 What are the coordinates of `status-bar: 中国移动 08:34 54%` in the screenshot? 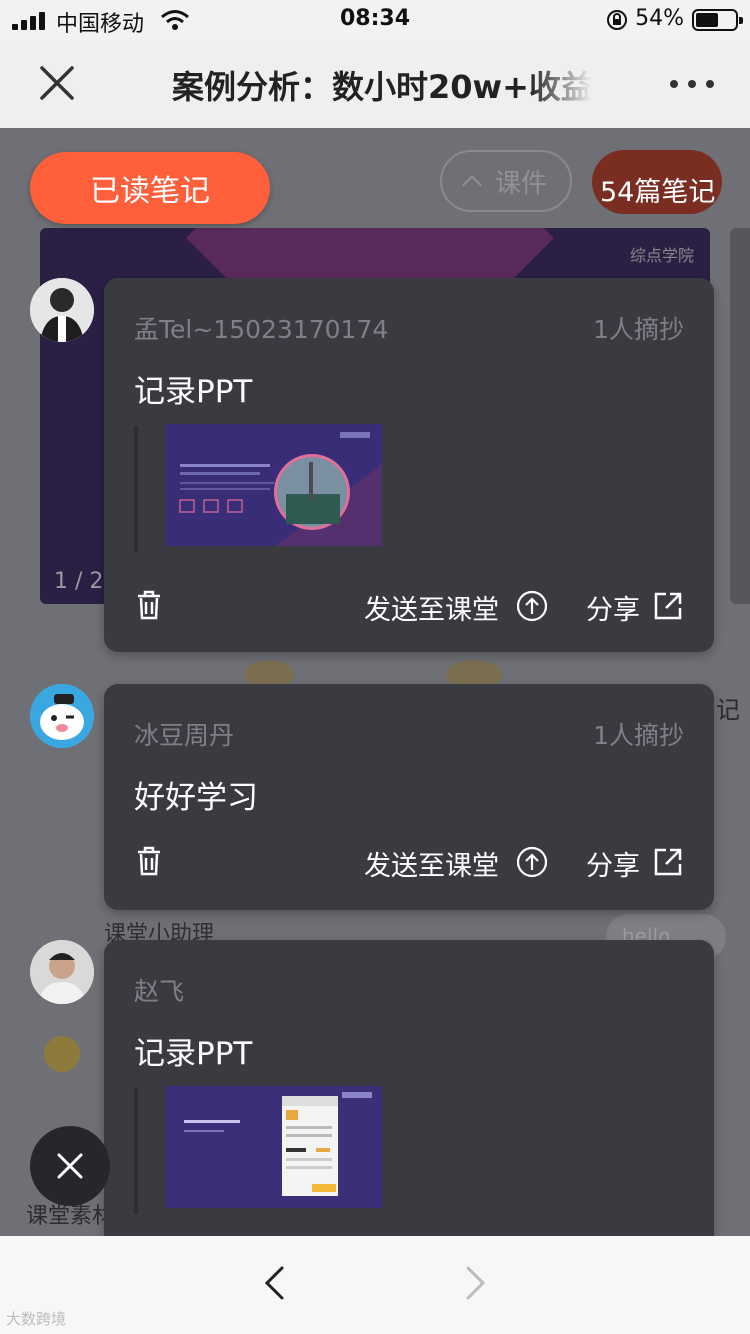 It's located at (375, 20).